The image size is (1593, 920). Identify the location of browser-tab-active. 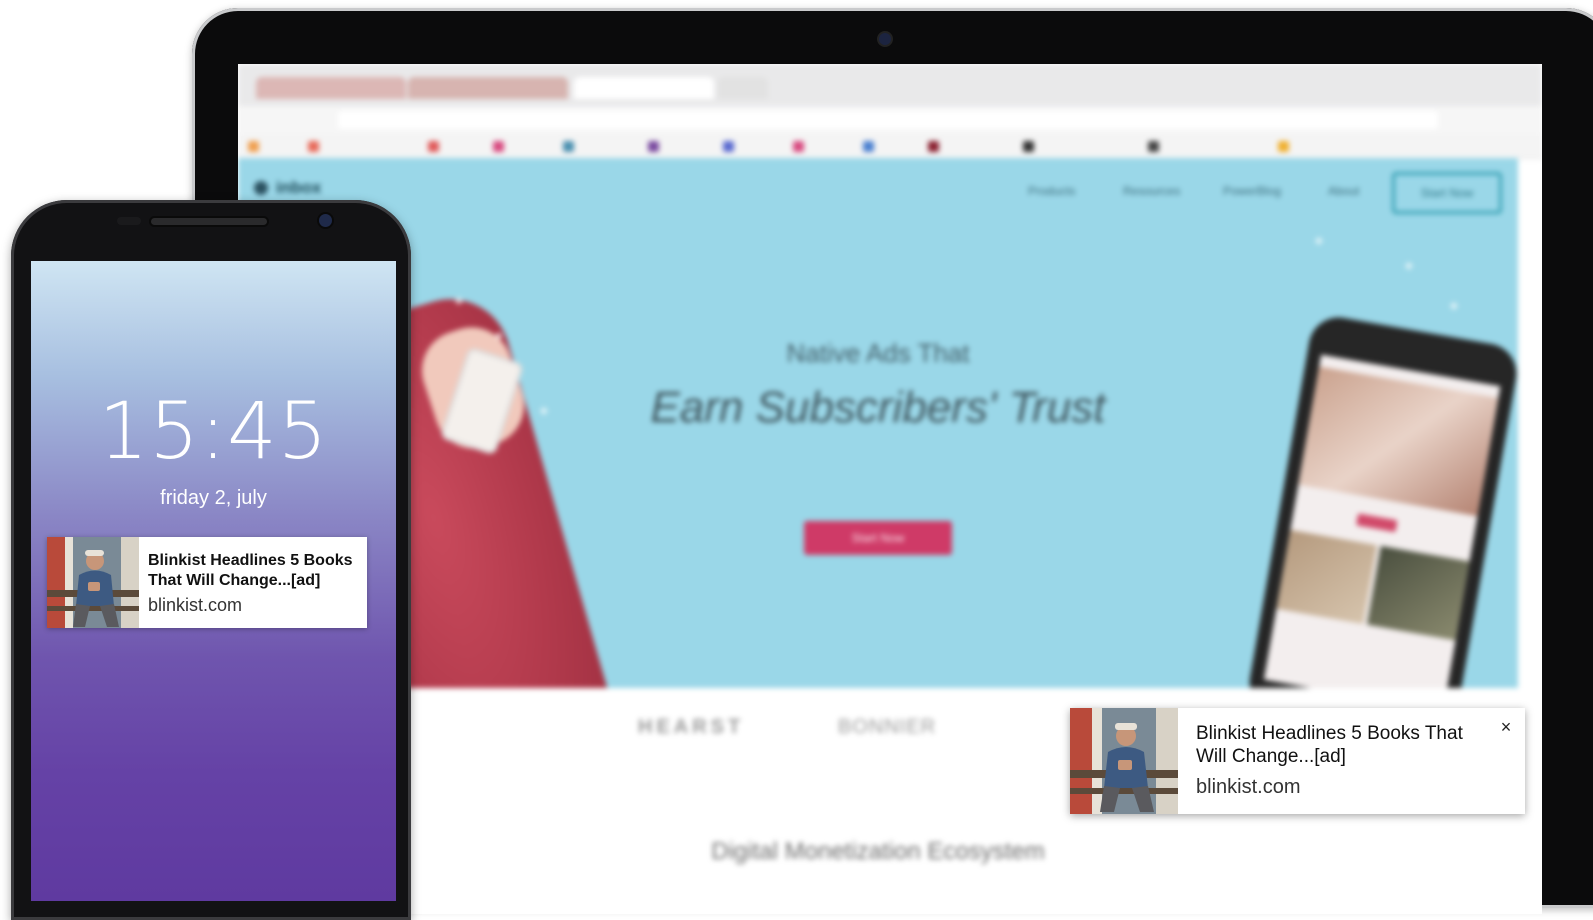
(644, 88).